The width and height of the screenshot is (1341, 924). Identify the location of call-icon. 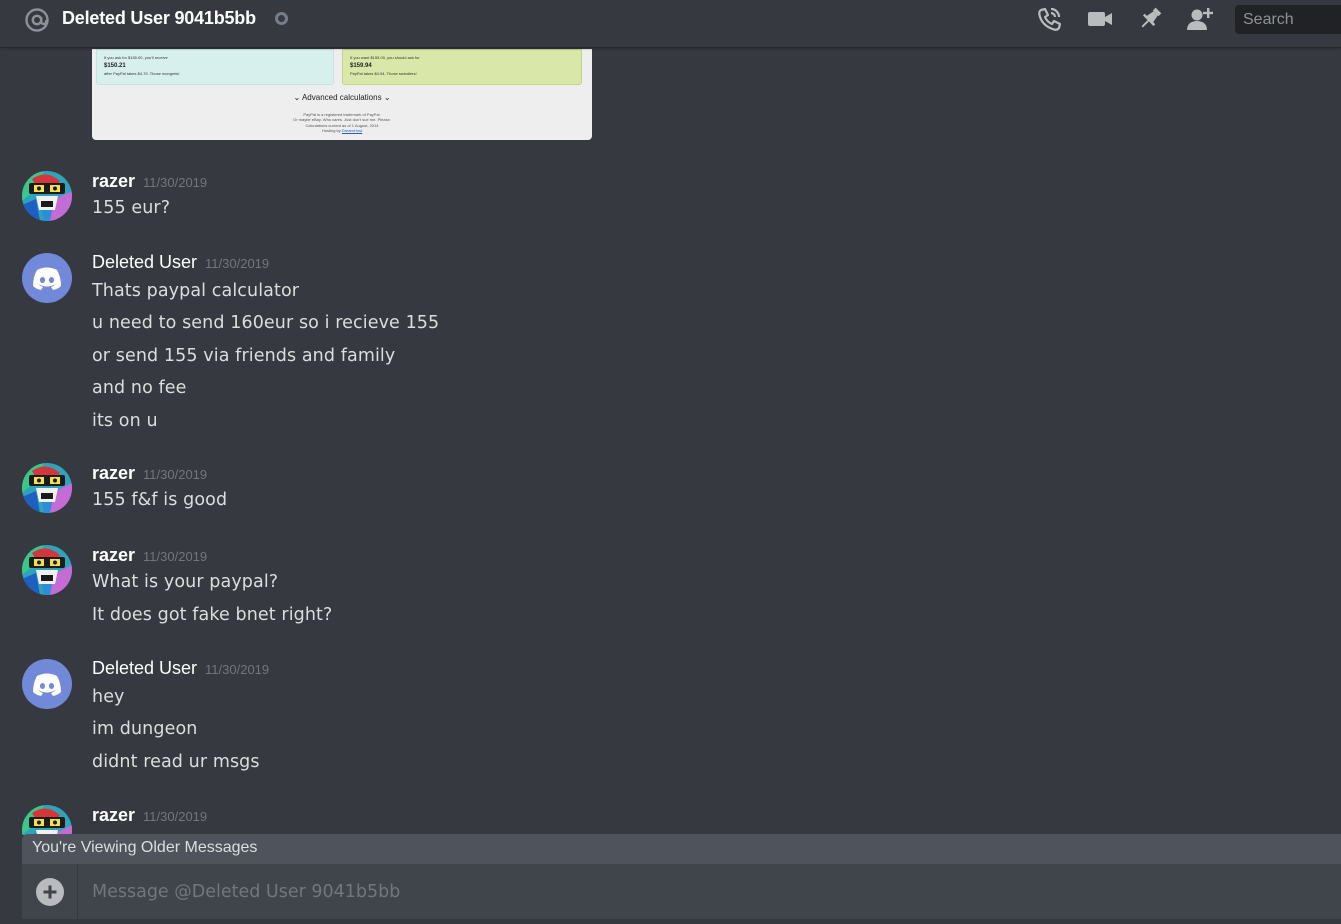
(1049, 19).